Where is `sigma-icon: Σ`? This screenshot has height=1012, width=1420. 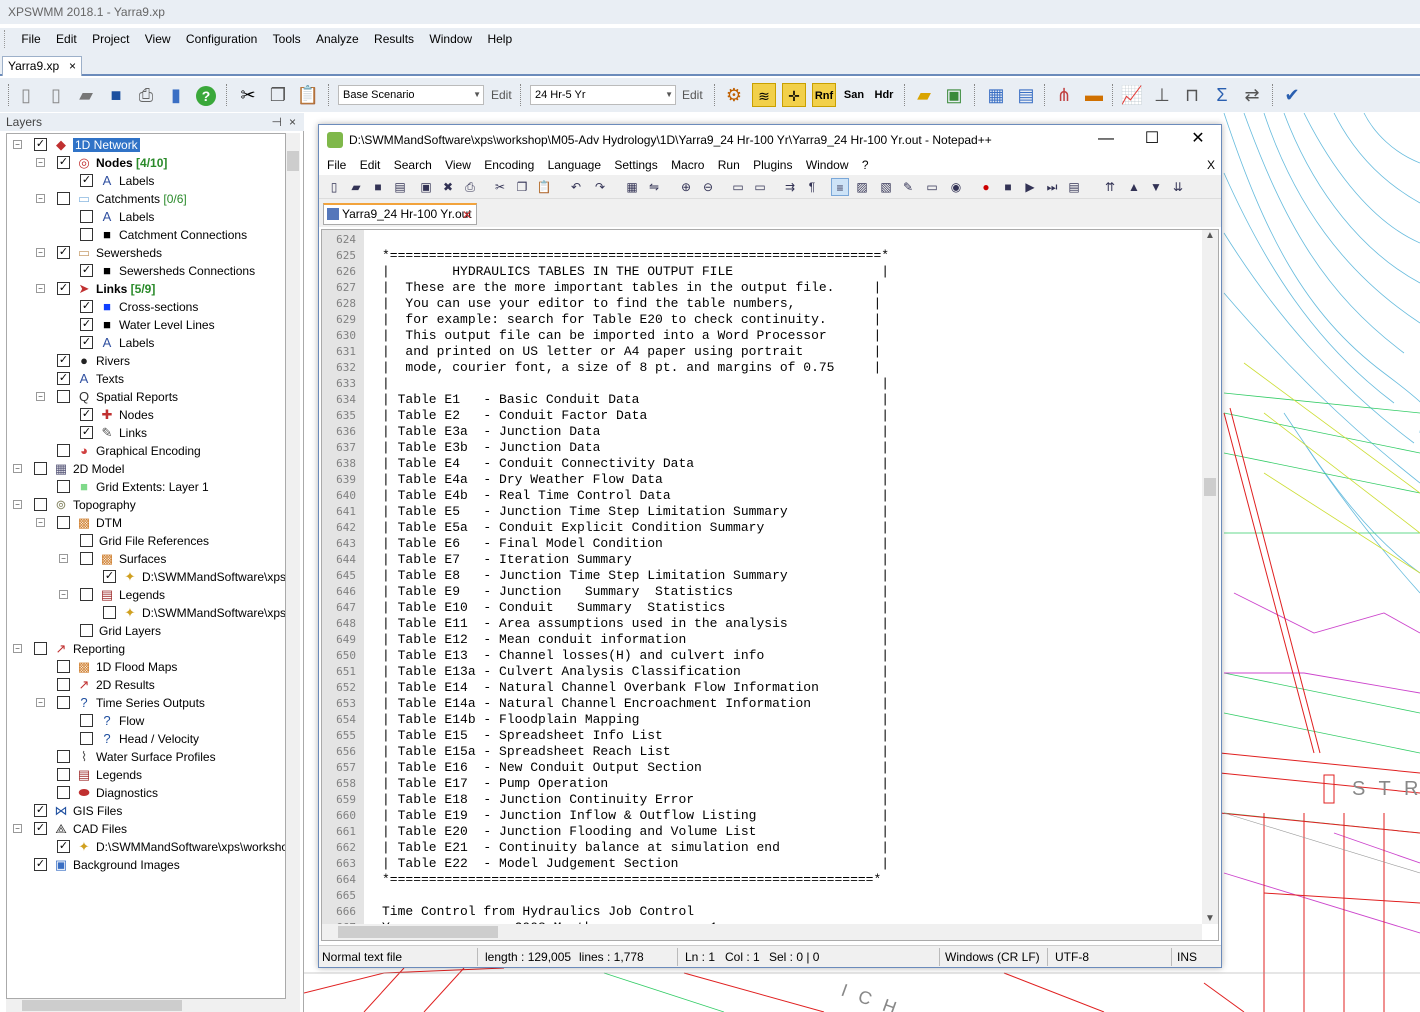
sigma-icon: Σ is located at coordinates (1222, 95).